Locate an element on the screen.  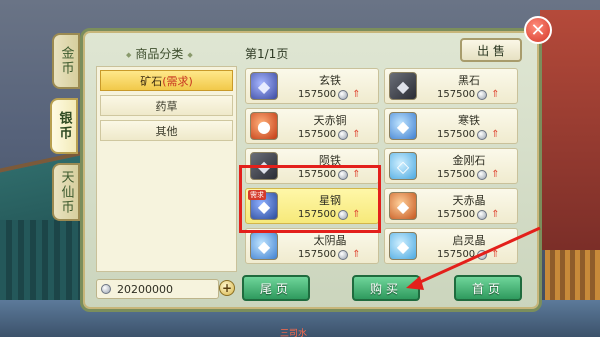
item-card: ◆ 天赤晶 157500 ⇑ is located at coordinates (451, 206).